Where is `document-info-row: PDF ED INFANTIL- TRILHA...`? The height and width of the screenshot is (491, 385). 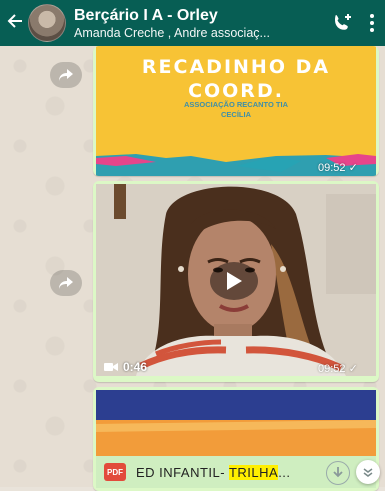
document-info-row: PDF ED INFANTIL- TRILHA... is located at coordinates (236, 472).